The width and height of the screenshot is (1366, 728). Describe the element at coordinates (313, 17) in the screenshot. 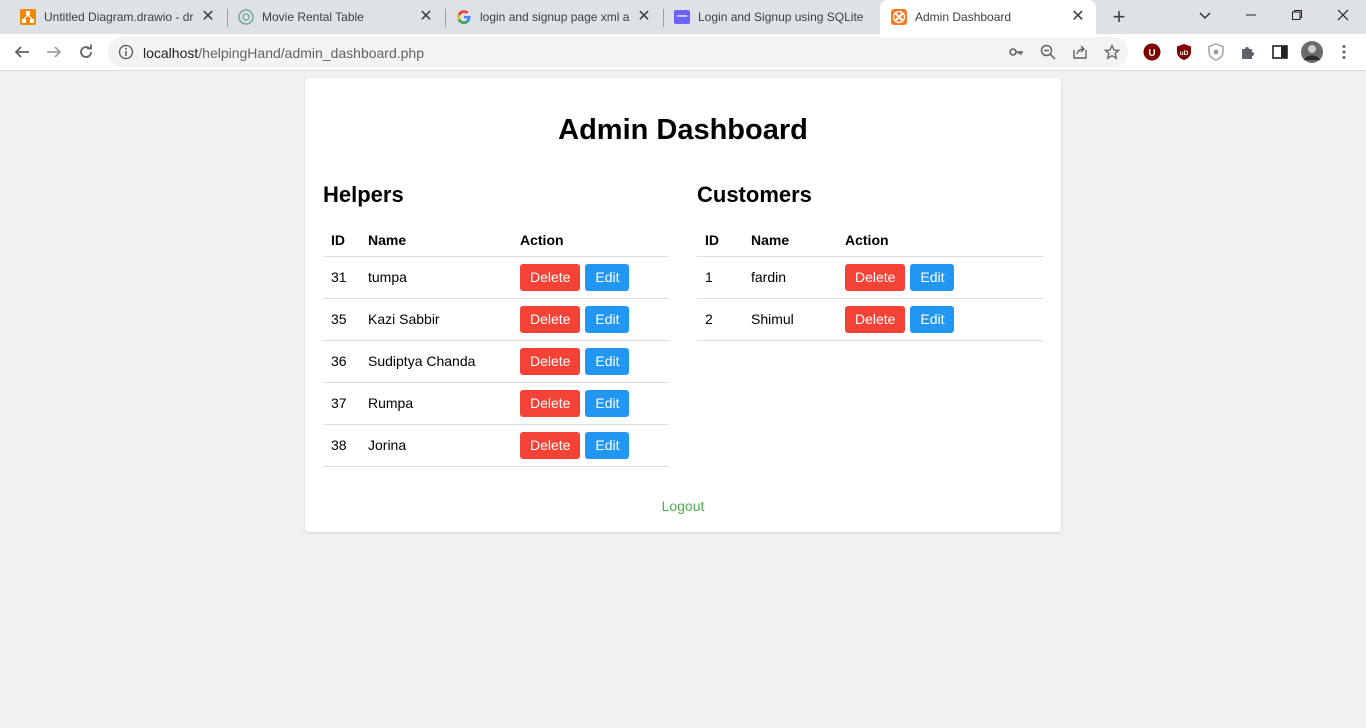

I see `tab-title: Movie Rental Table` at that location.